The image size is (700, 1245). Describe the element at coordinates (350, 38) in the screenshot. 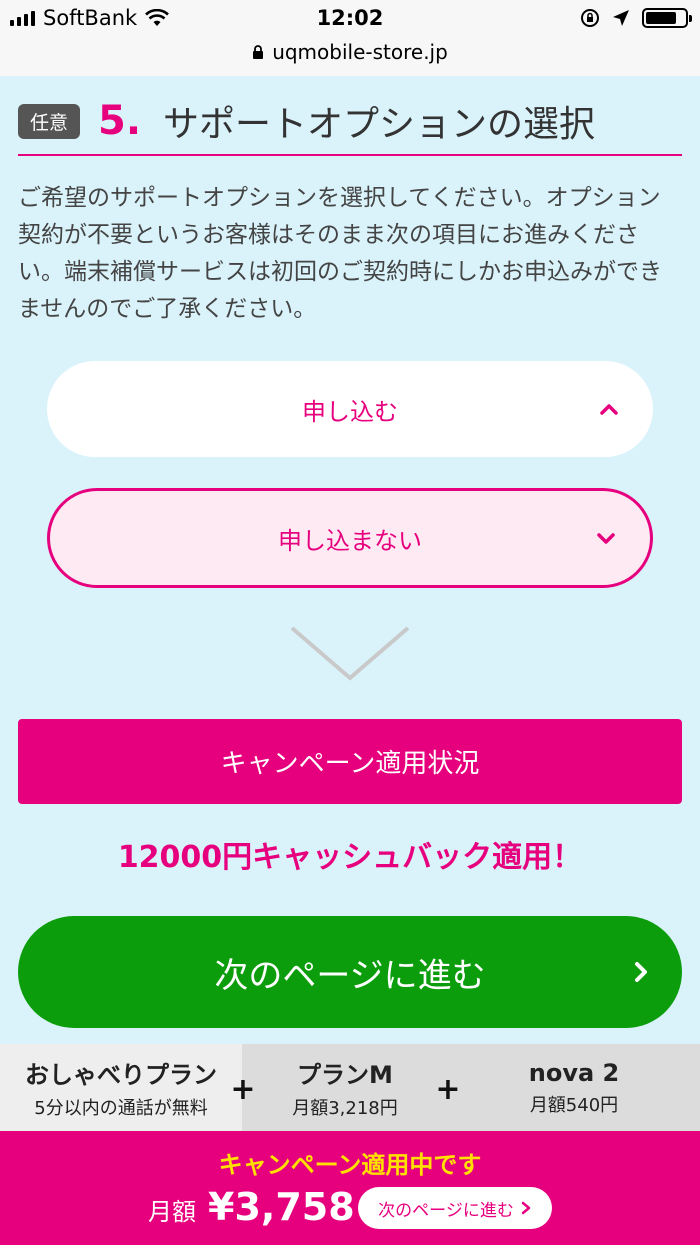

I see `status-bar: SoftBank 12:02 uqmobile-store.jp` at that location.